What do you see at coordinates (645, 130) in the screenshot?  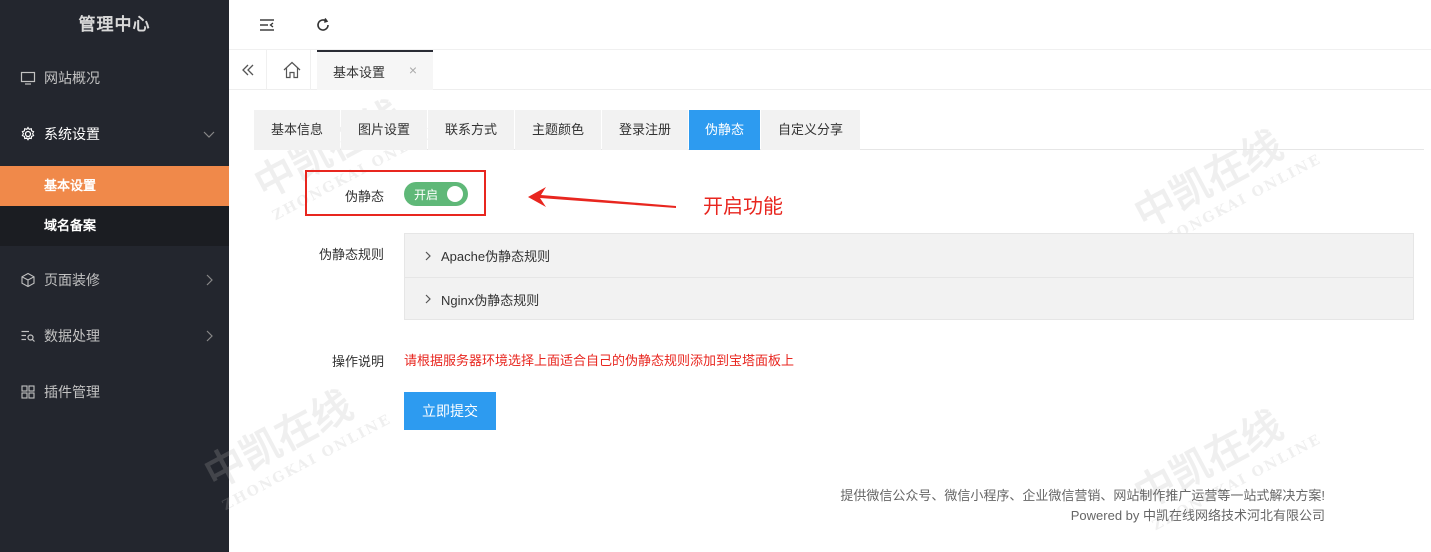 I see `tab-login-register: 登录注册` at bounding box center [645, 130].